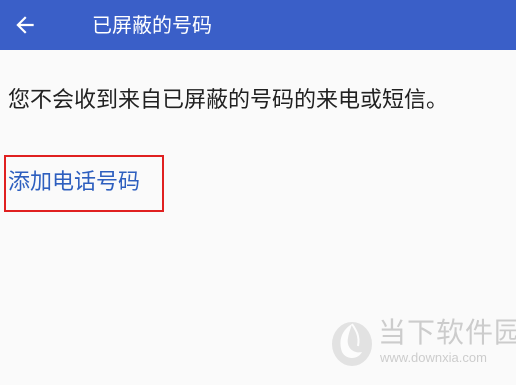 The height and width of the screenshot is (385, 516). What do you see at coordinates (433, 357) in the screenshot?
I see `watermark-url: www.downxia.com` at bounding box center [433, 357].